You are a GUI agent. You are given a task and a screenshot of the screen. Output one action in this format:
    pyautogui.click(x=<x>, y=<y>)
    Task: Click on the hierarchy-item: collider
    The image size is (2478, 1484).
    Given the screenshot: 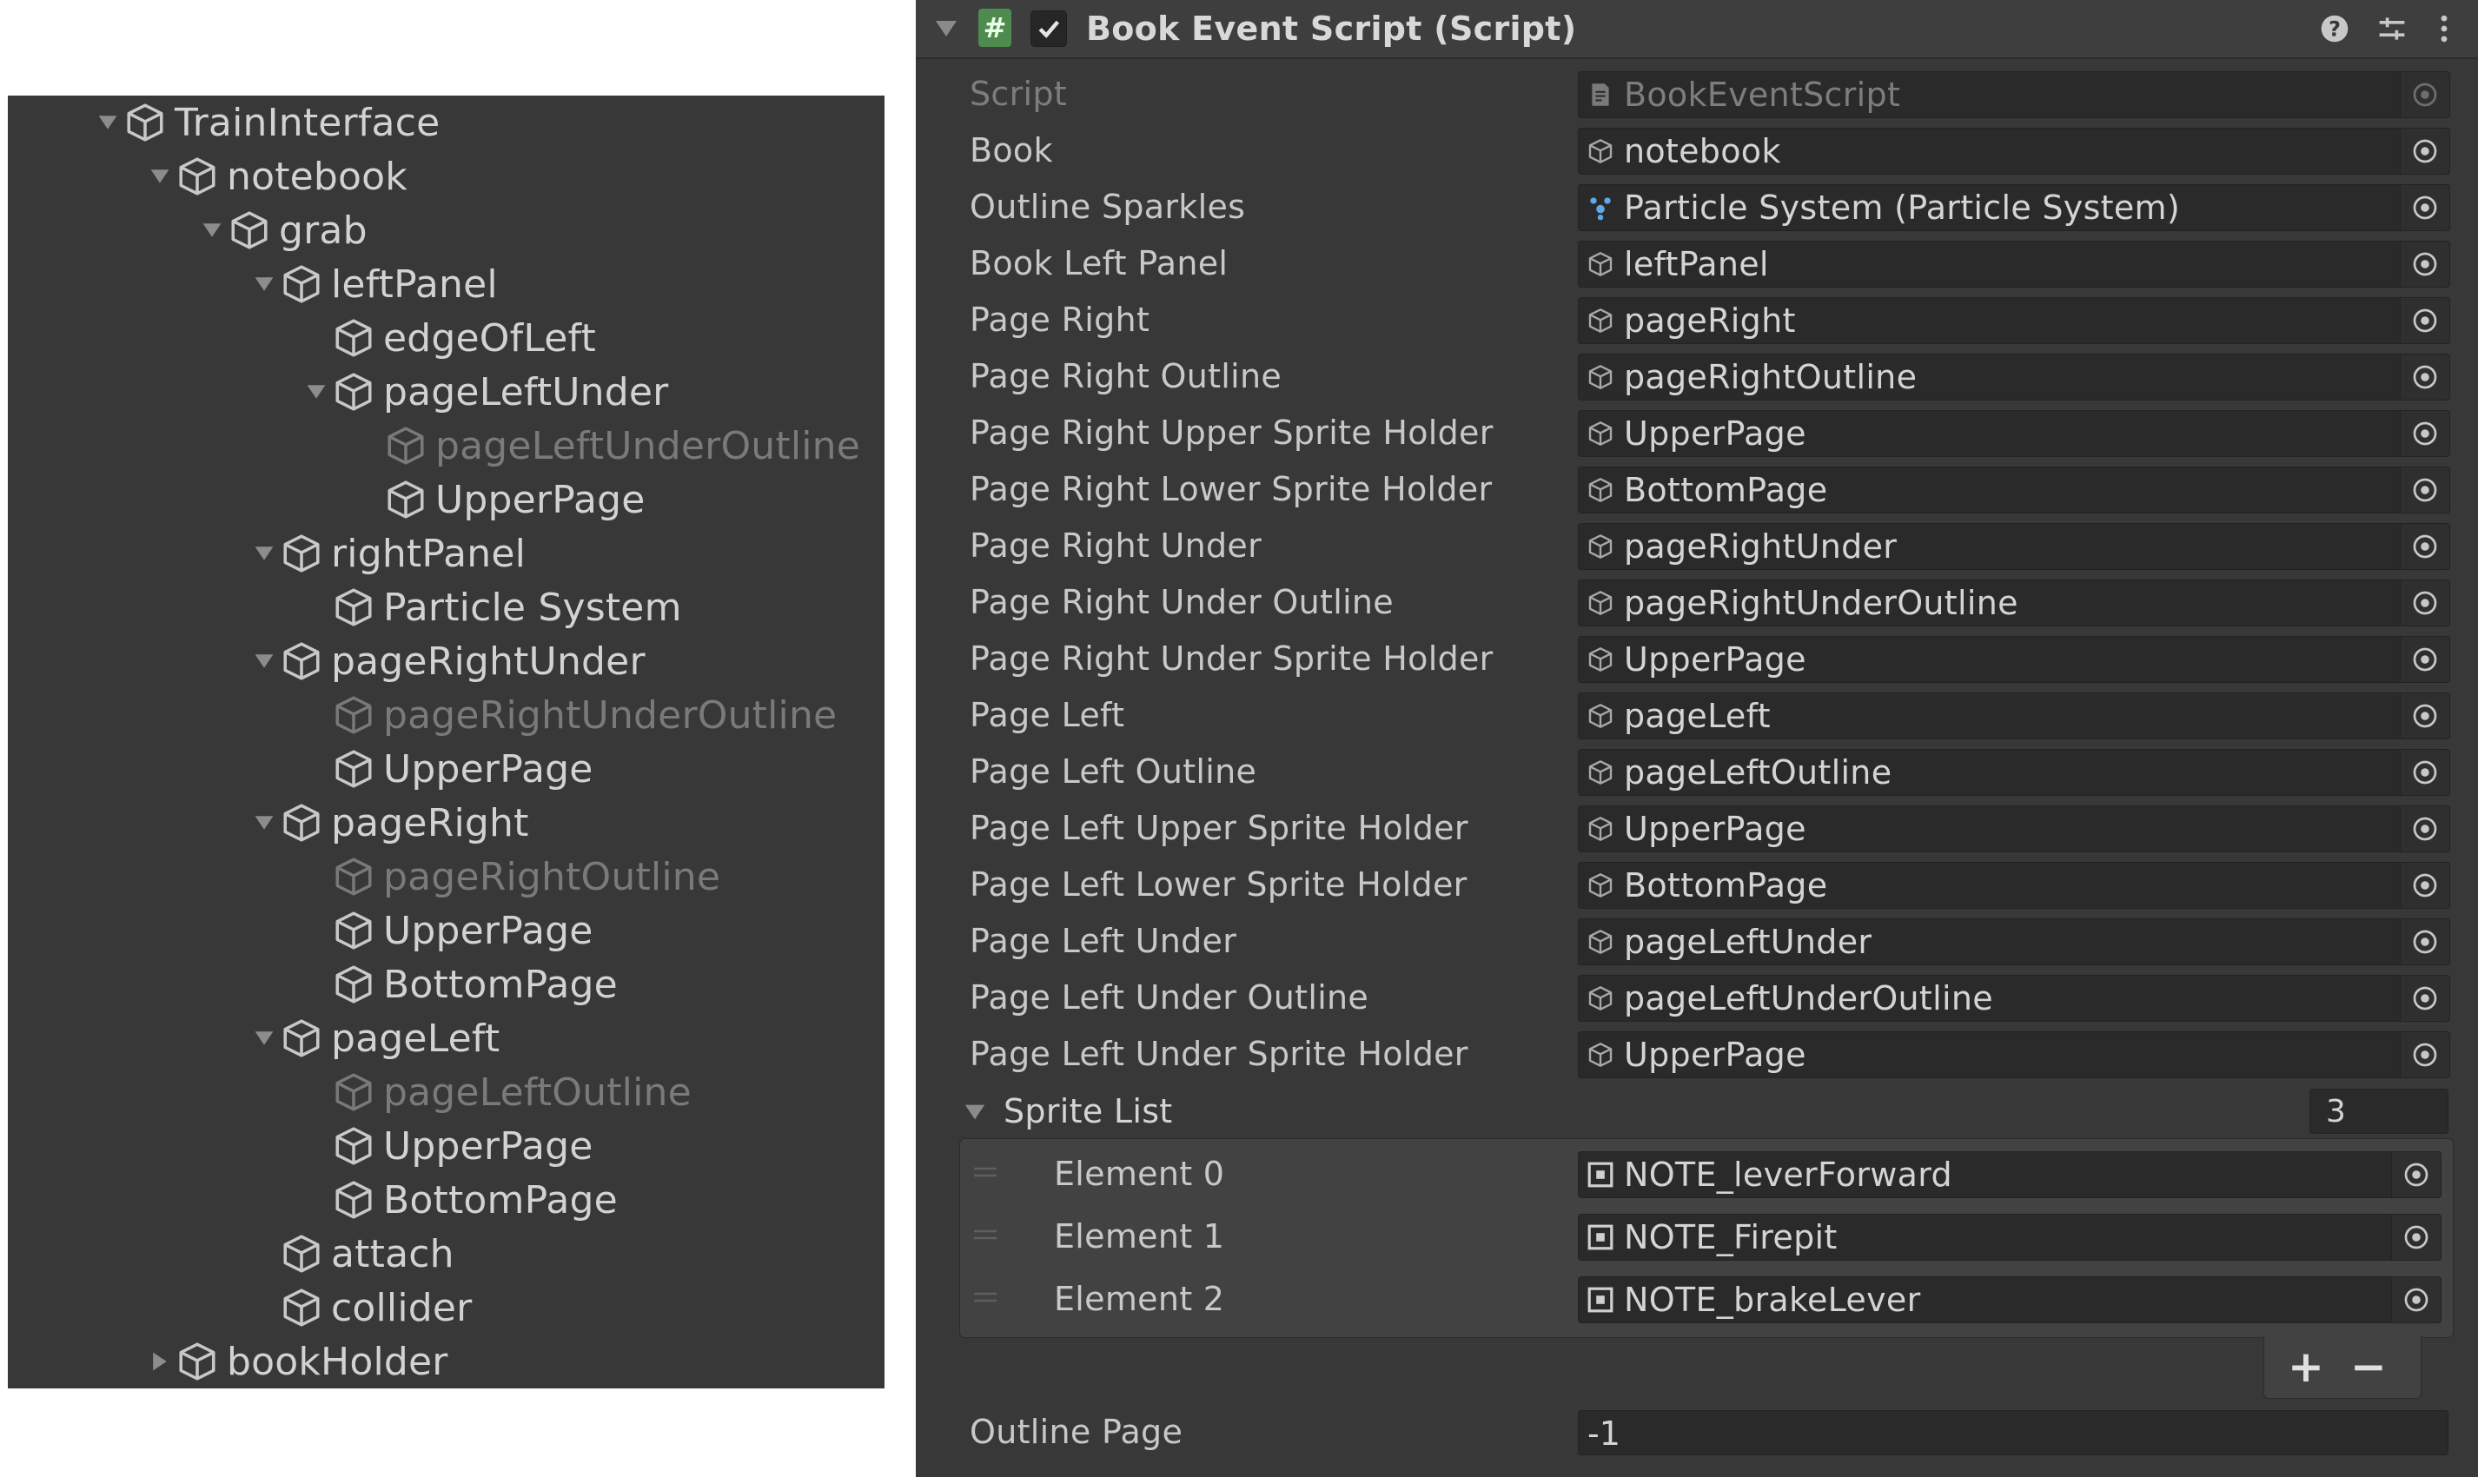 What is the action you would take?
    pyautogui.click(x=360, y=1308)
    